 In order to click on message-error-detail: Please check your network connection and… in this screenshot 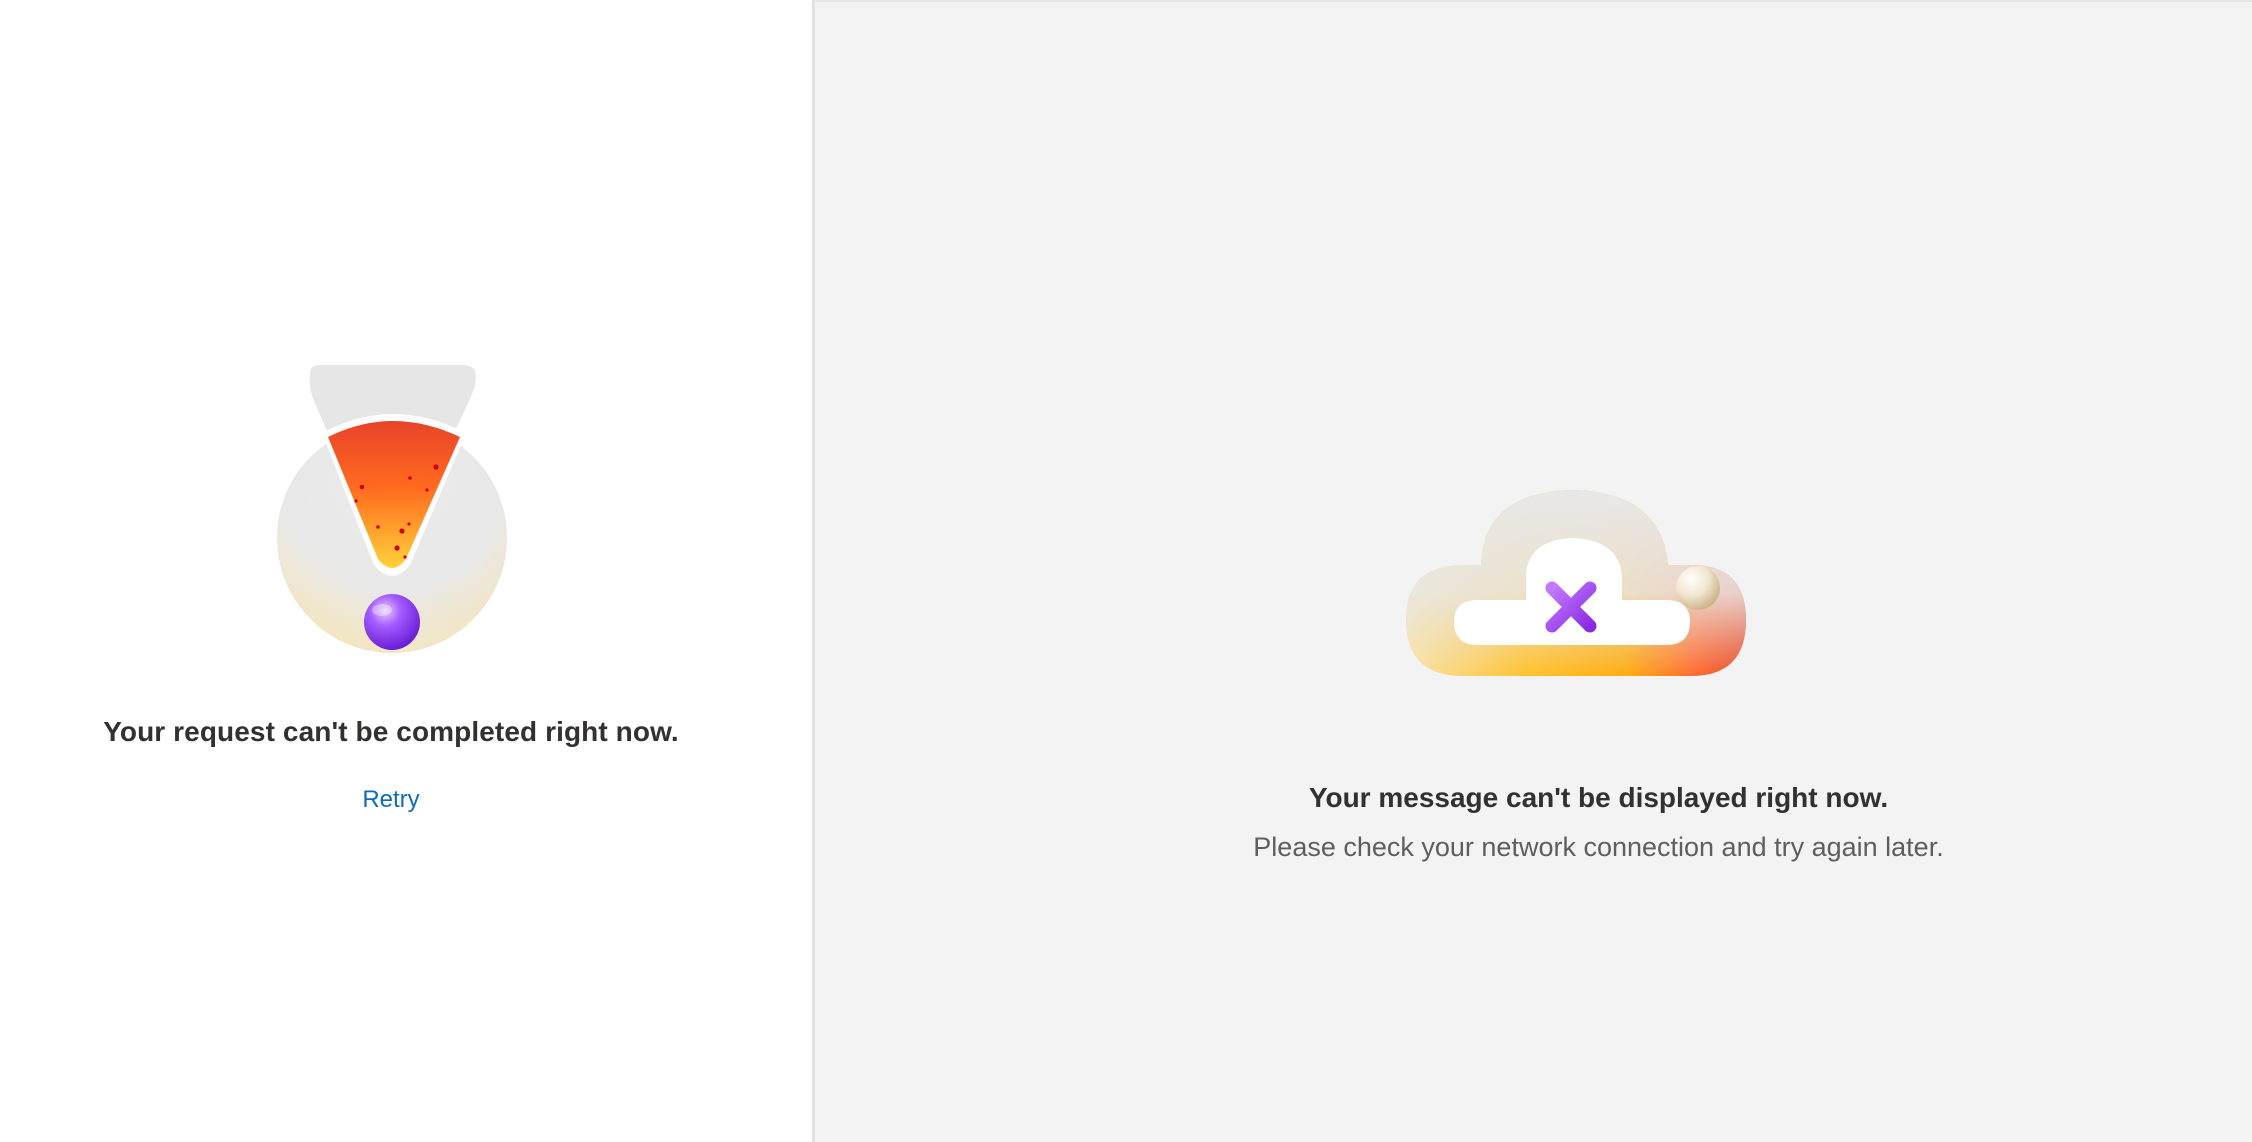, I will do `click(1598, 847)`.